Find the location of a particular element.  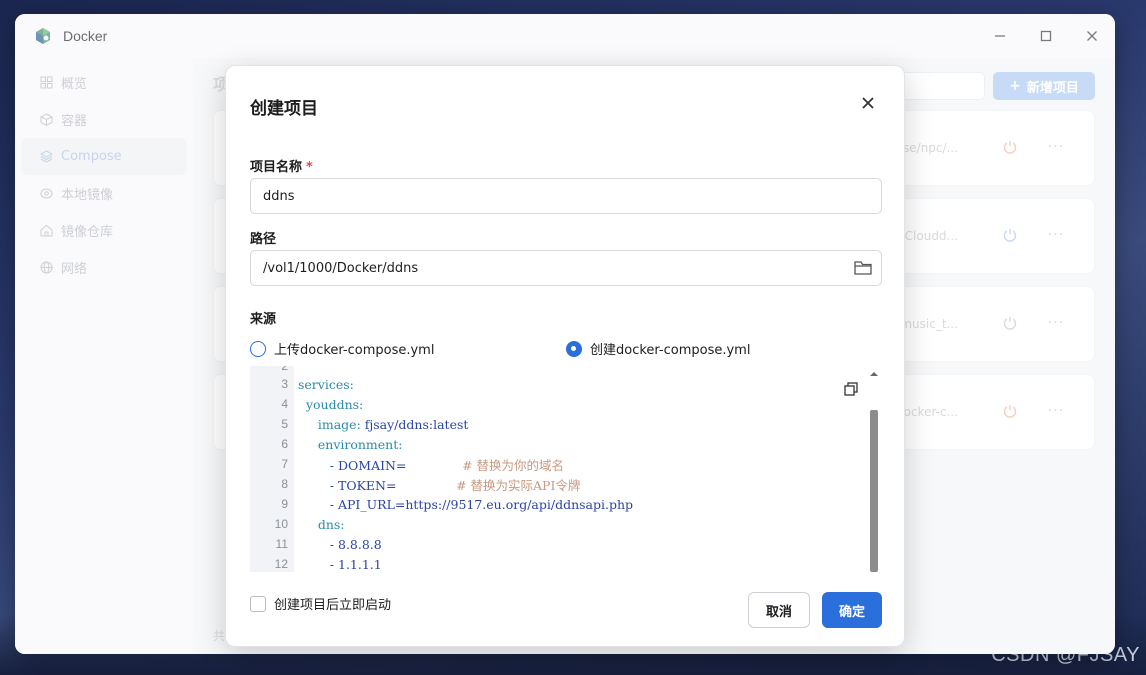

cancel-button: 取消 is located at coordinates (779, 610).